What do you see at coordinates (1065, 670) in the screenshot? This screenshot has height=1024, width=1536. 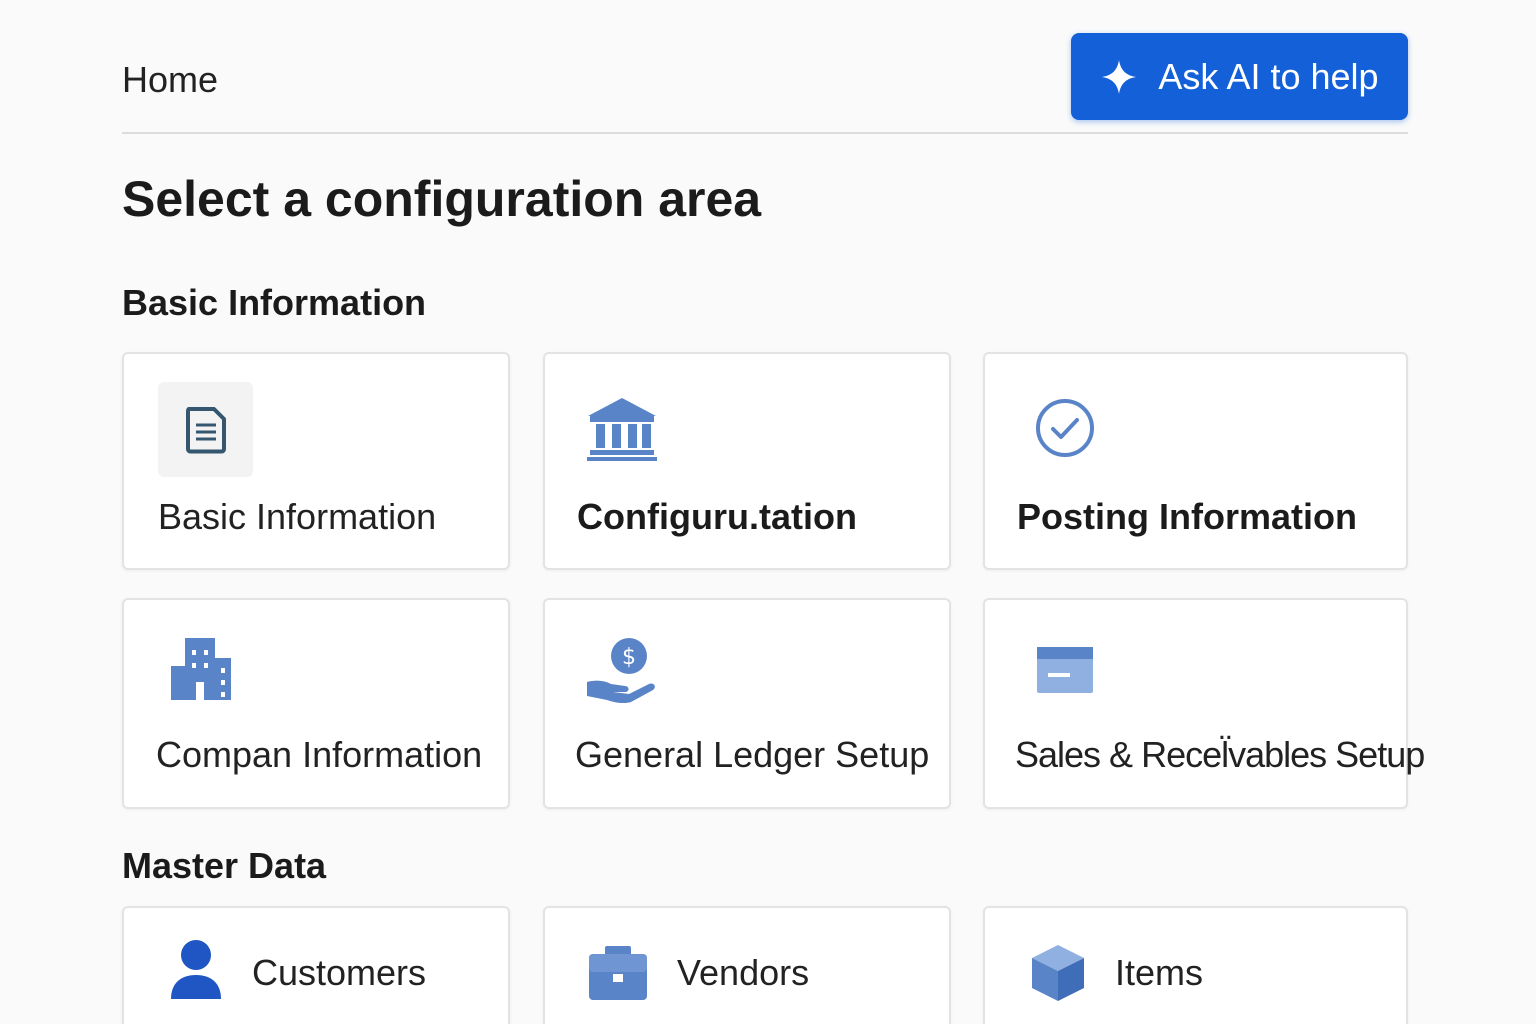 I see `card-icon` at bounding box center [1065, 670].